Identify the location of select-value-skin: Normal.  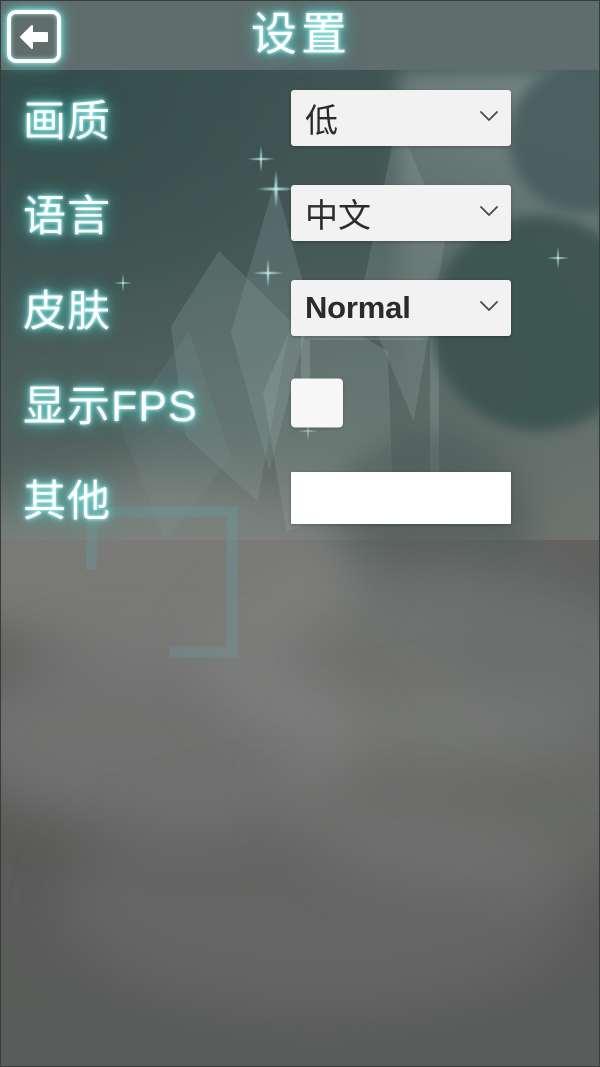
(358, 307).